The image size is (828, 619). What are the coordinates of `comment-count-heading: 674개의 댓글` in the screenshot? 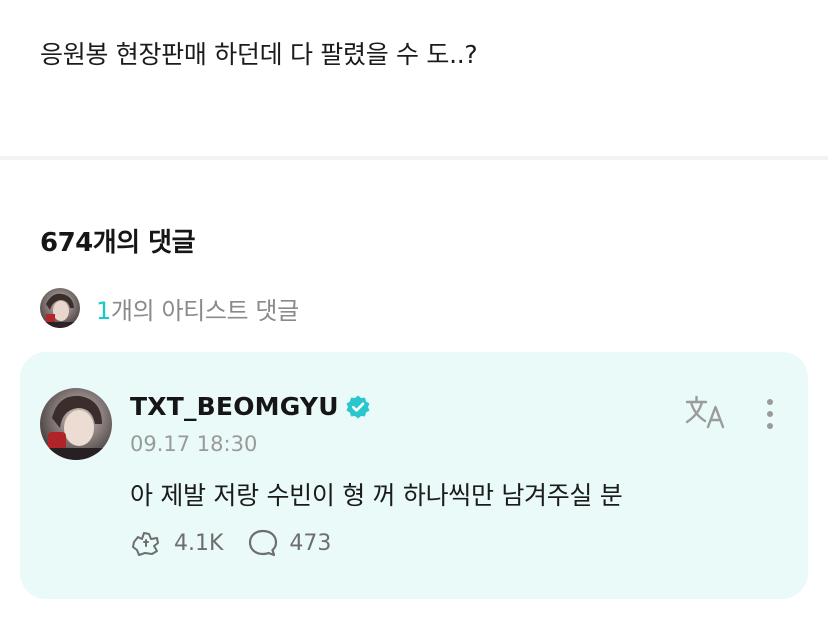 It's located at (118, 243).